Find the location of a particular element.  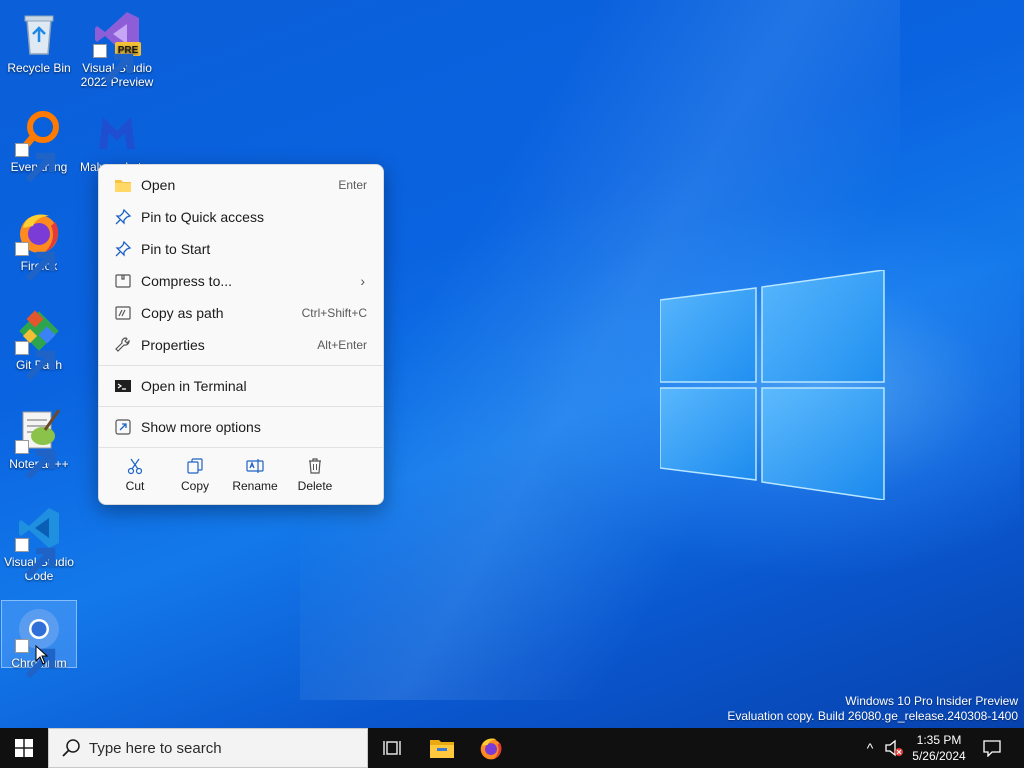

taskbar-search-box: Type here to search is located at coordinates (208, 748).